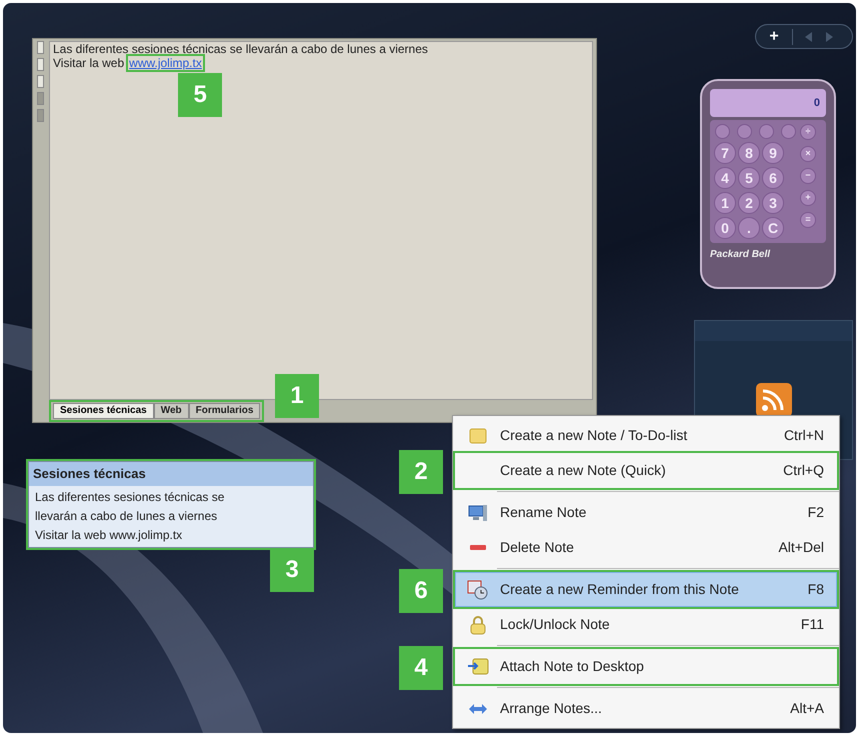 The image size is (859, 736). Describe the element at coordinates (725, 203) in the screenshot. I see `calculator-key: 1` at that location.